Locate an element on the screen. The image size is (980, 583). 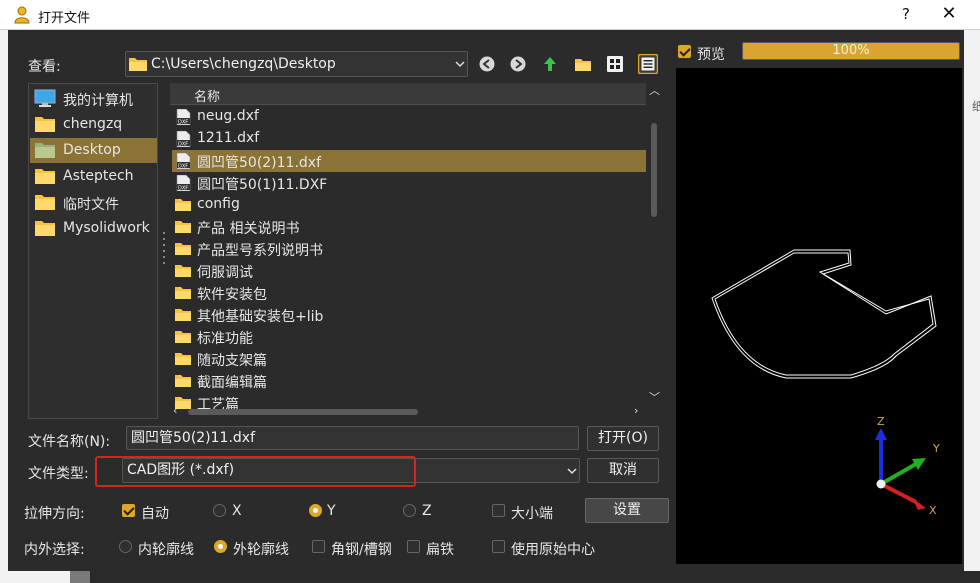
file-row: DXF neug.dxf is located at coordinates (409, 117).